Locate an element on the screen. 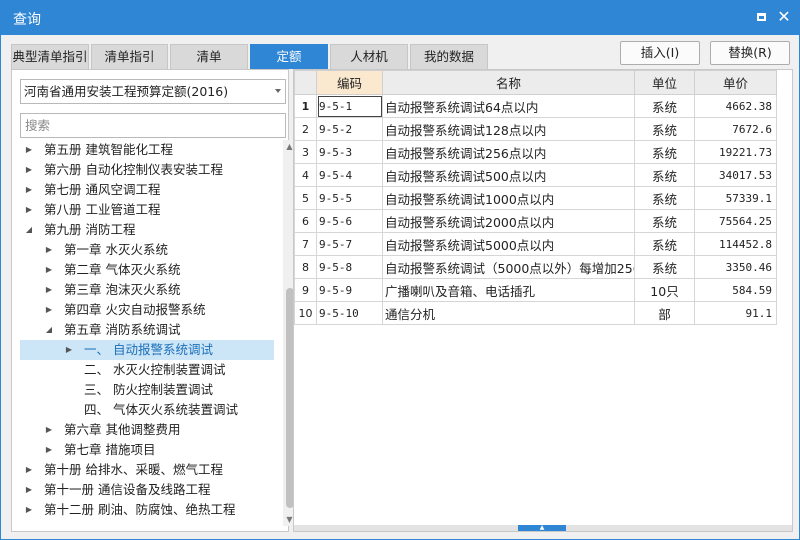 This screenshot has height=540, width=800. cell-price: 7672.6 is located at coordinates (735, 129).